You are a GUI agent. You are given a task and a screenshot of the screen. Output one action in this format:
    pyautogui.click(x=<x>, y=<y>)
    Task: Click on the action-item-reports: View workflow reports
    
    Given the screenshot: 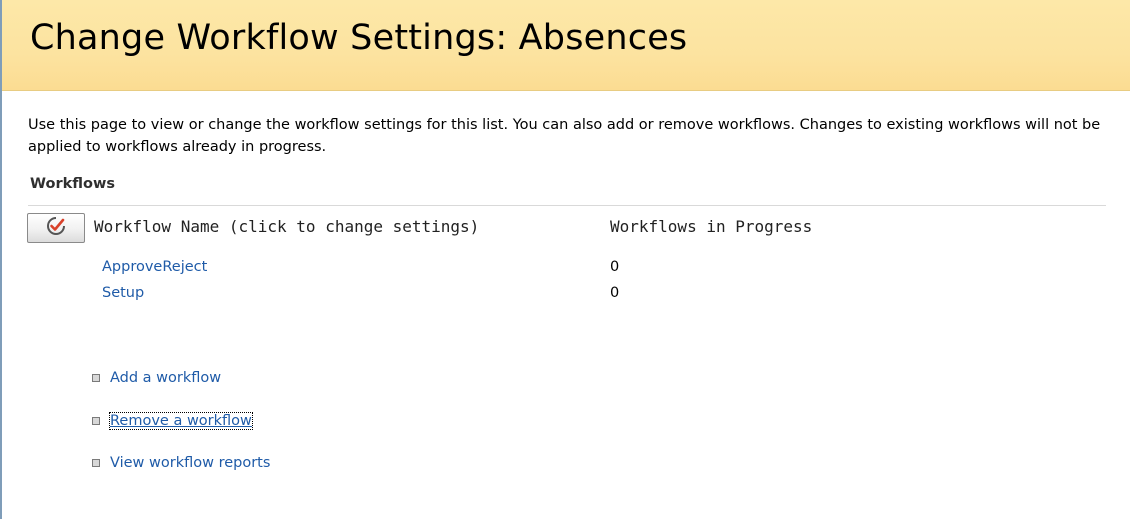 What is the action you would take?
    pyautogui.click(x=181, y=463)
    